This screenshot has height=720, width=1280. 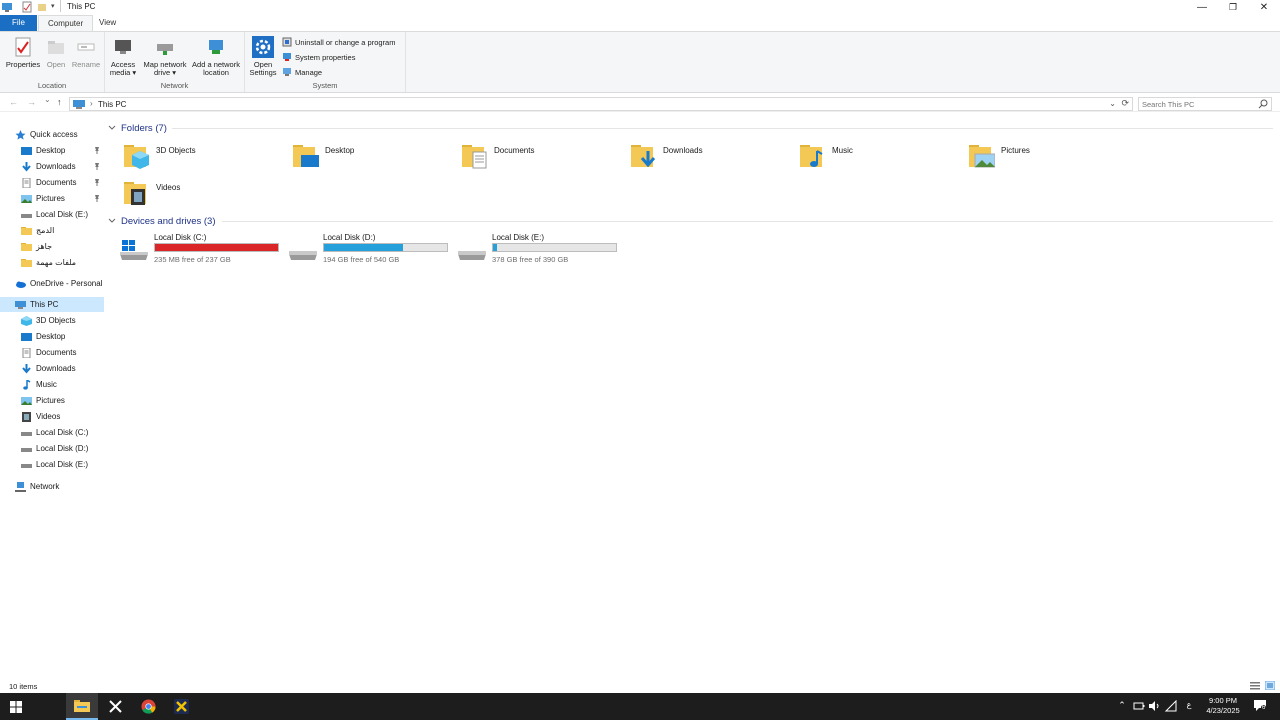 What do you see at coordinates (82, 706) in the screenshot?
I see `taskbar-file-explorer` at bounding box center [82, 706].